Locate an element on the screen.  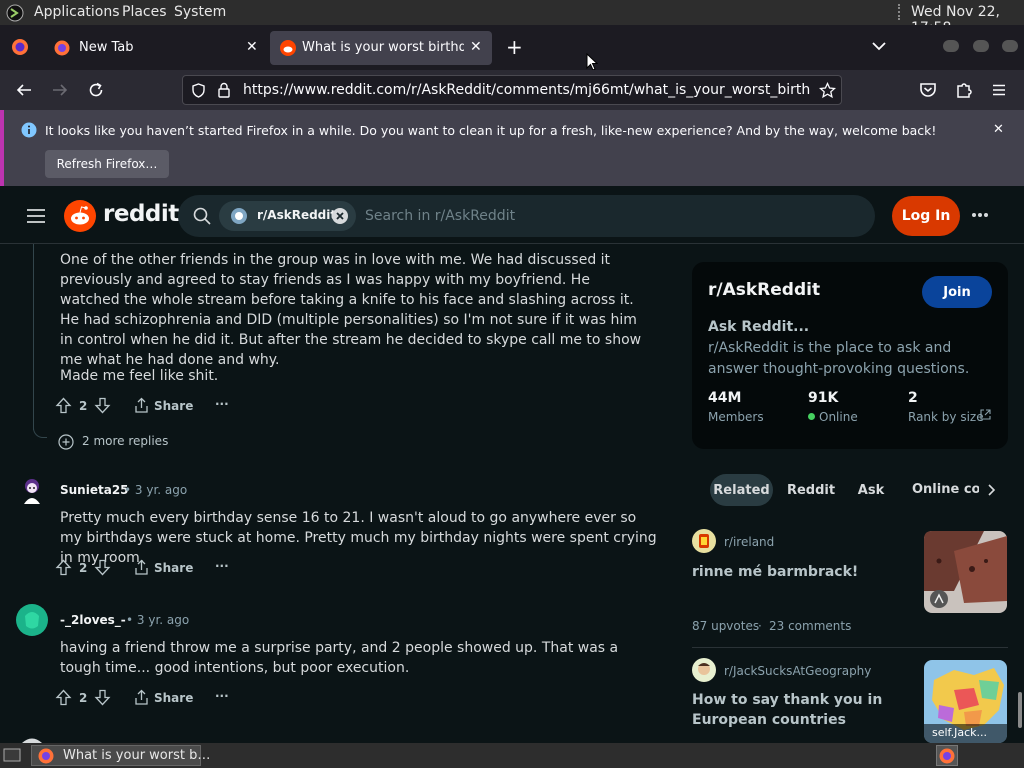
window-close-icon is located at coordinates (1010, 46).